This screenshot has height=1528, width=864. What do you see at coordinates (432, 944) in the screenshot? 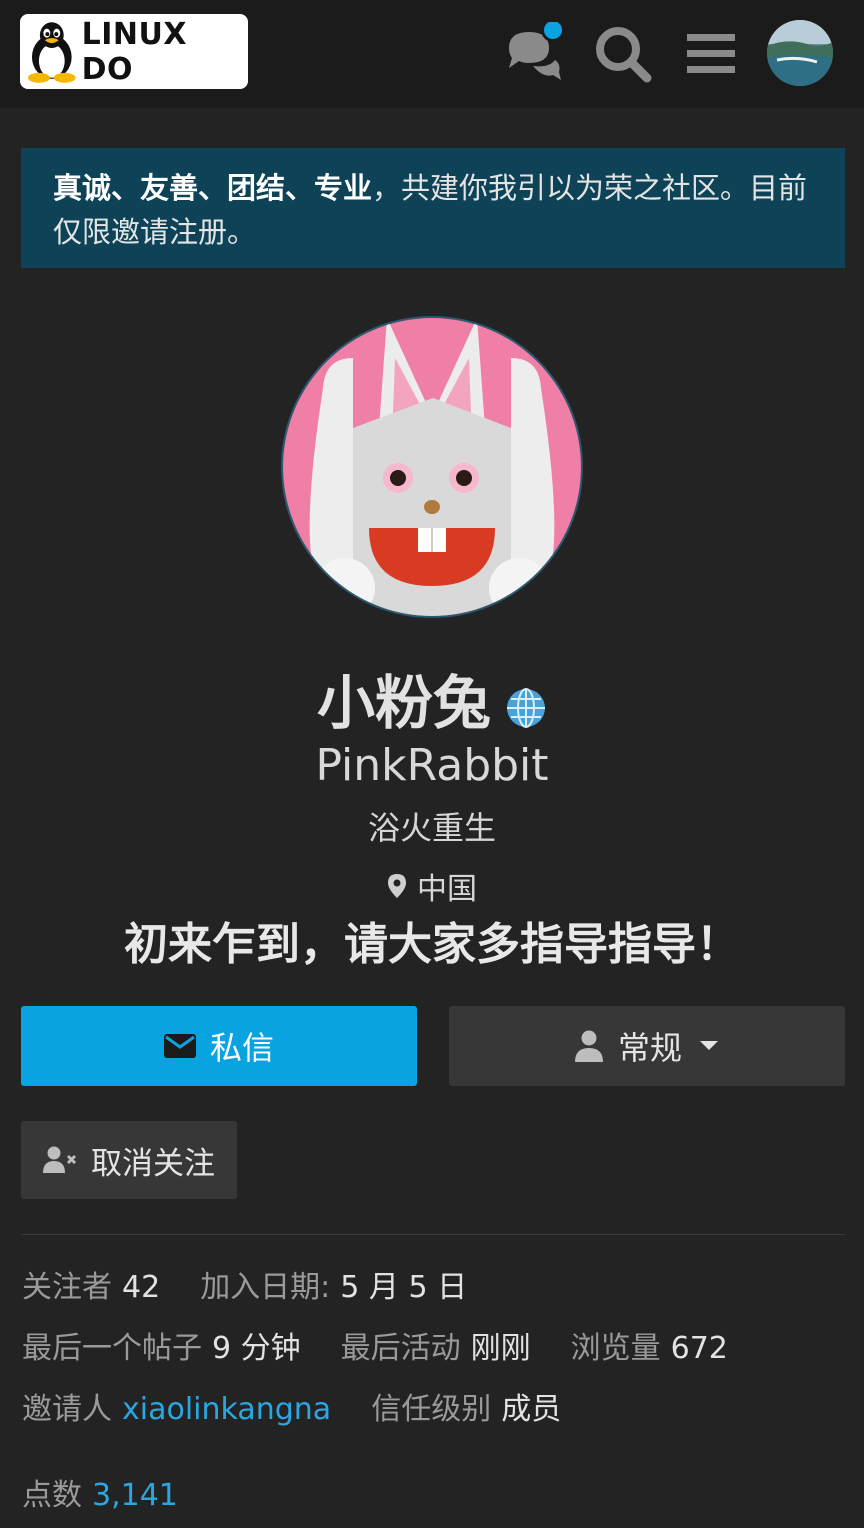
I see `profile-bio: 初来乍到，请大家多指导指导！` at bounding box center [432, 944].